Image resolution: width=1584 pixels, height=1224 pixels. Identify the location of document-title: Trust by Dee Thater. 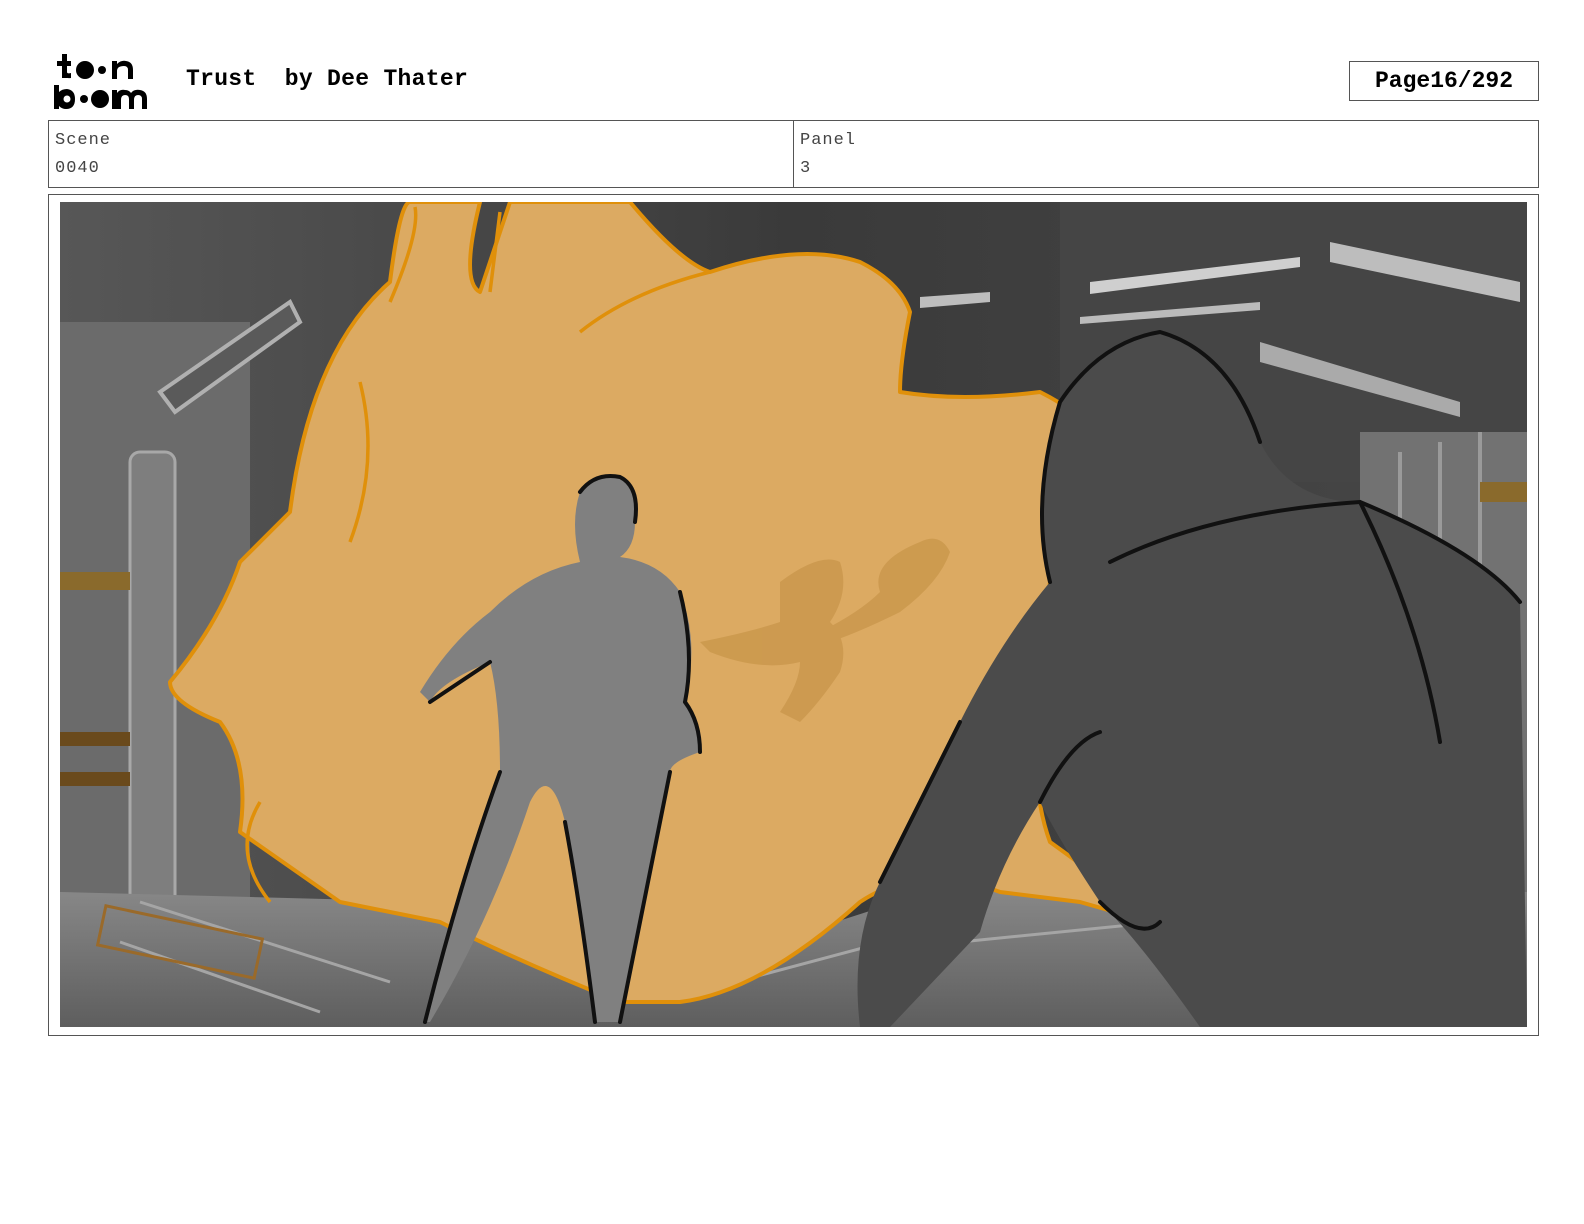
(327, 79).